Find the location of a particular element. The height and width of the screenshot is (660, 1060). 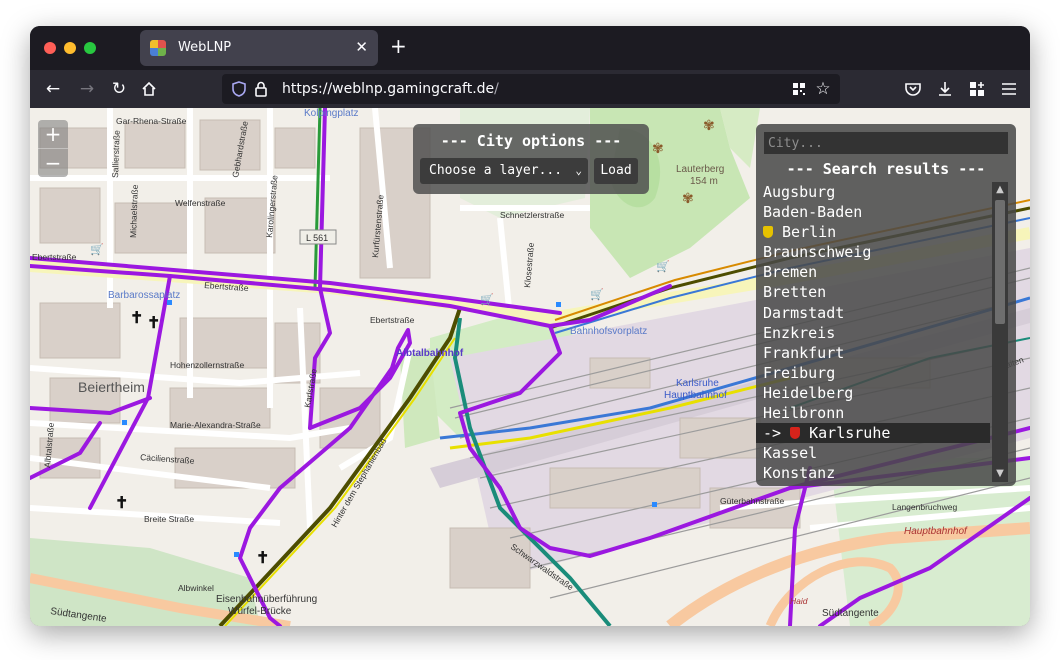

home-icon is located at coordinates (149, 89).